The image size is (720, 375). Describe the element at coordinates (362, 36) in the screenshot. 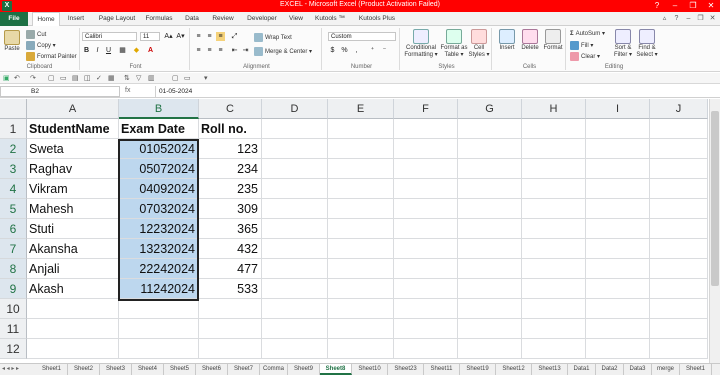

I see `number-format-dropdown: Custom` at that location.